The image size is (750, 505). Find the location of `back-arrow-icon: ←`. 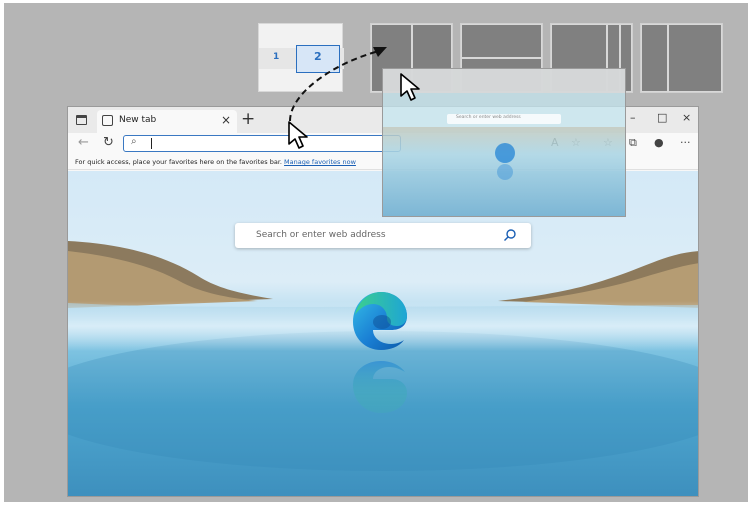

back-arrow-icon: ← is located at coordinates (83, 142).